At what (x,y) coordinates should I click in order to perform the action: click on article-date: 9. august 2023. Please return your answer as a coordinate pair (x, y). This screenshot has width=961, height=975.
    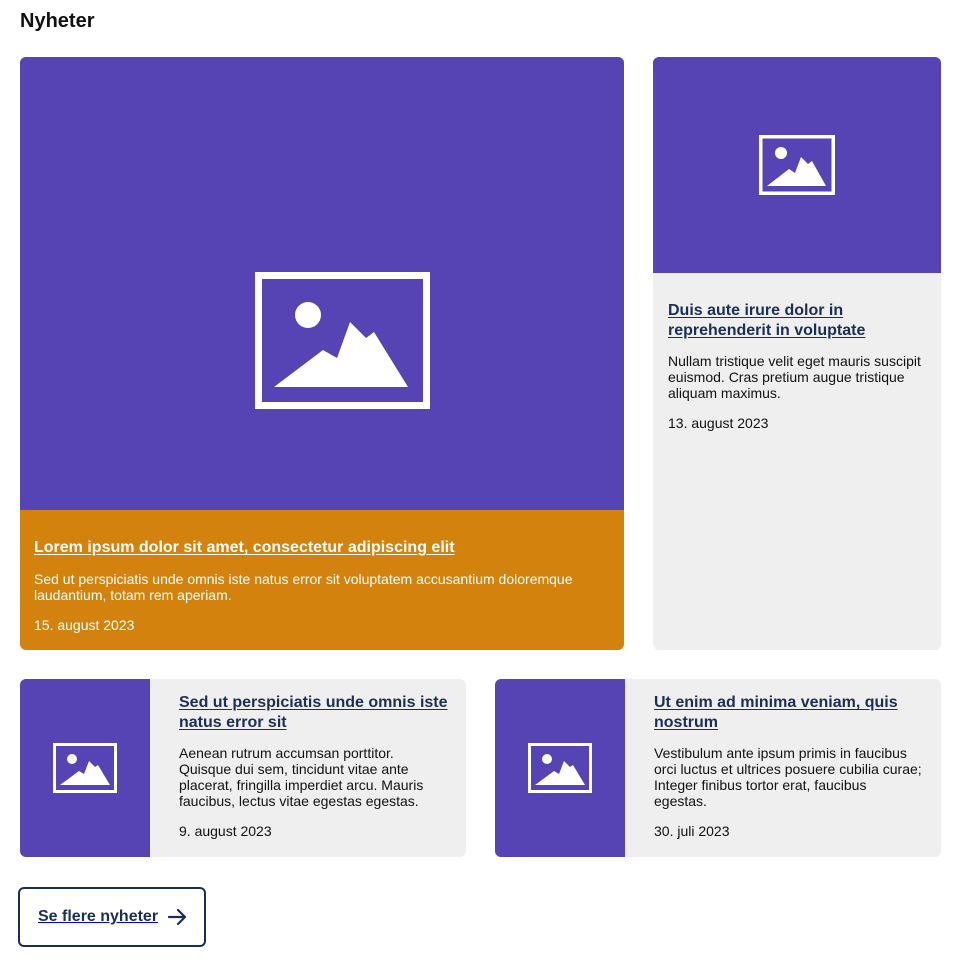
    Looking at the image, I should click on (225, 831).